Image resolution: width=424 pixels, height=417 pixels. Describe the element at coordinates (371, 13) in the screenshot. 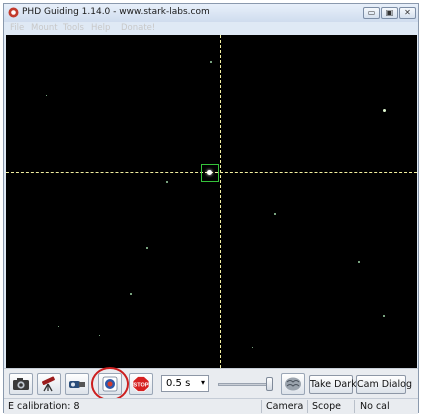

I see `minimize-button: ▭` at that location.